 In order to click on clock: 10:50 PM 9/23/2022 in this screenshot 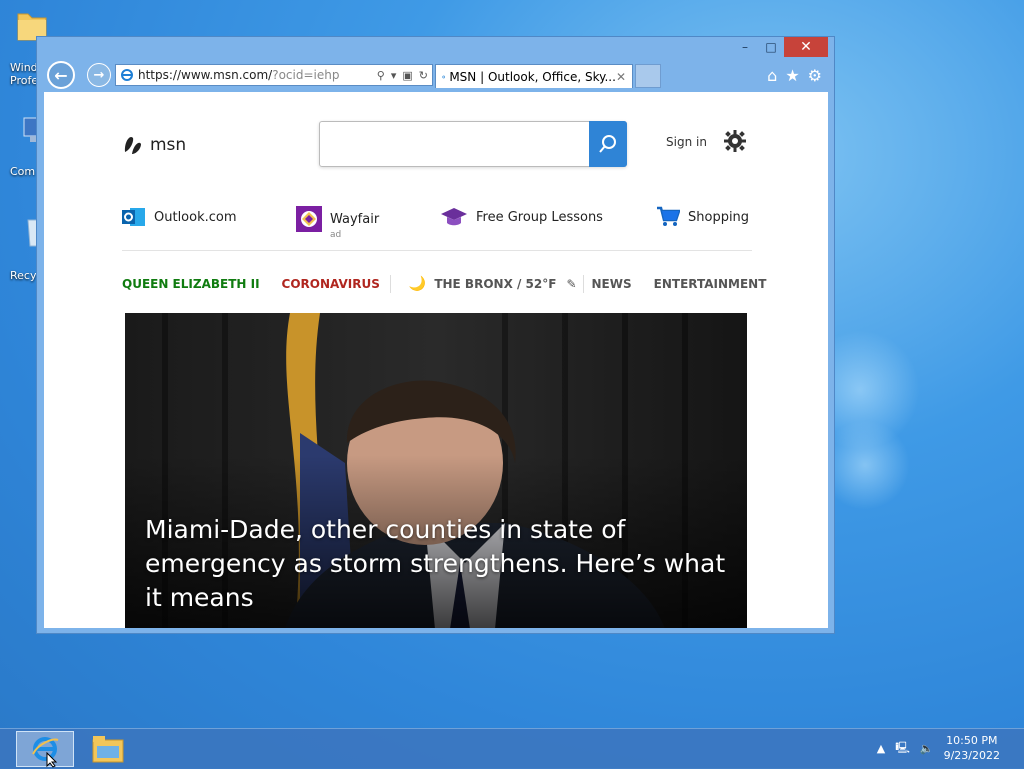, I will do `click(972, 748)`.